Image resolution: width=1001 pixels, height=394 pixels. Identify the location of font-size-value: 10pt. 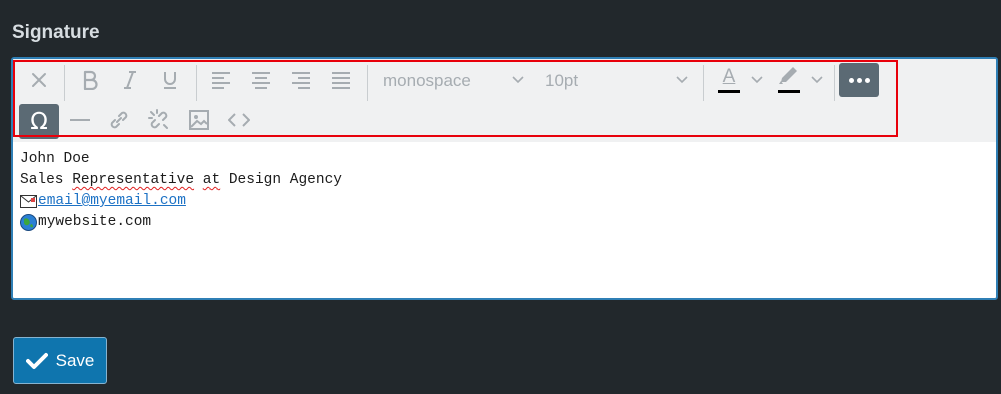
(562, 80).